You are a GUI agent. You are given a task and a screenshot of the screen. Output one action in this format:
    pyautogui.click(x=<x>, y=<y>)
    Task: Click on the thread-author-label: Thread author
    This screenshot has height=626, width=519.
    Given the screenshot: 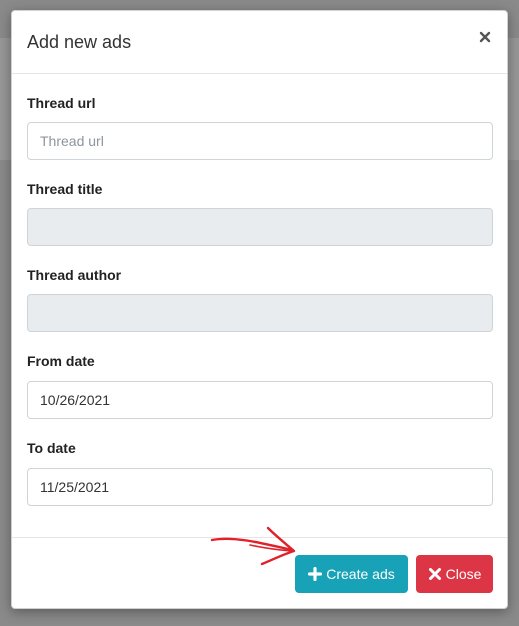 What is the action you would take?
    pyautogui.click(x=74, y=275)
    